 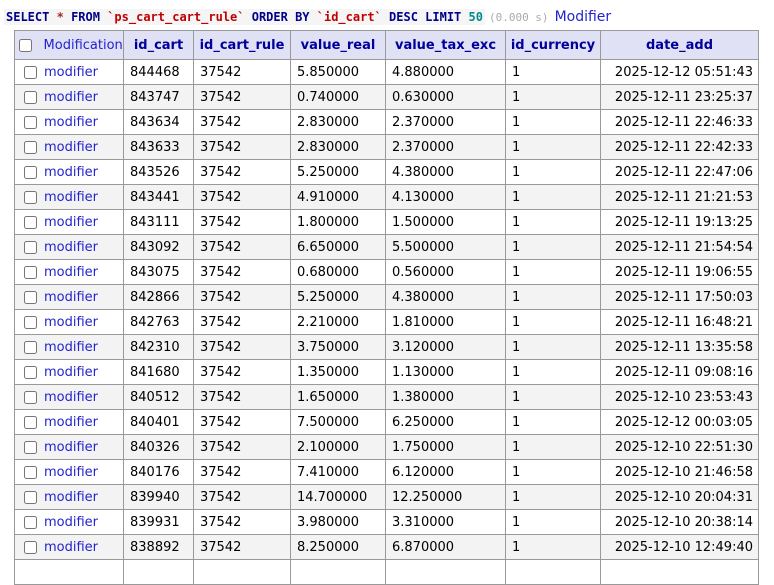 I want to click on column-header-value_real: value_real, so click(x=338, y=45).